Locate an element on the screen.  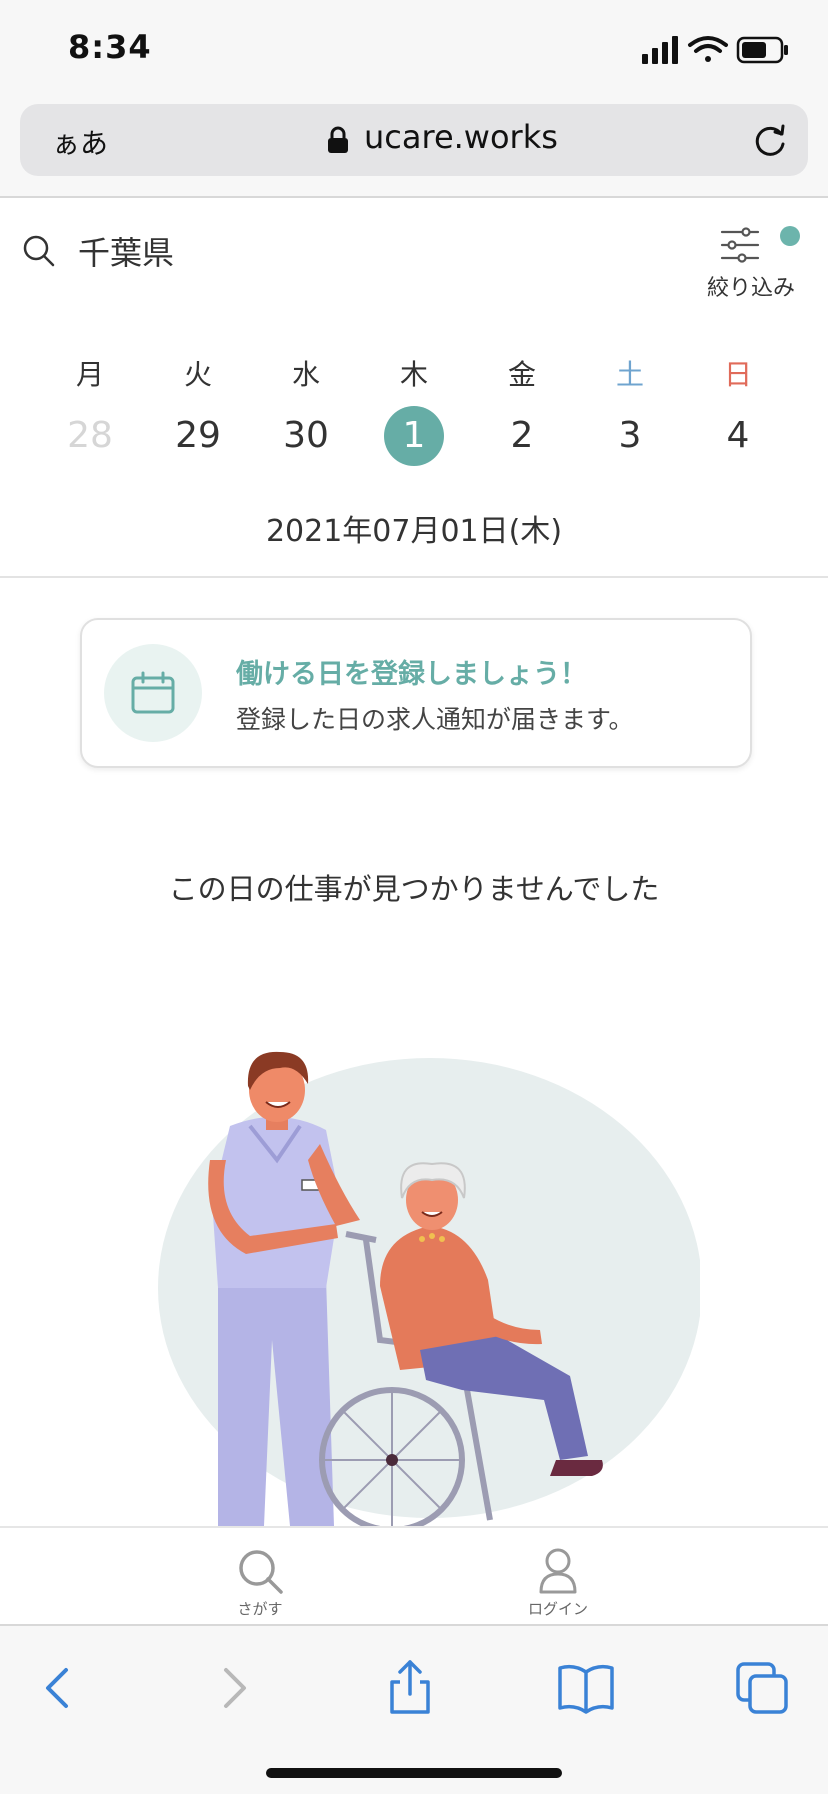
tab-search: さがす is located at coordinates (260, 1586).